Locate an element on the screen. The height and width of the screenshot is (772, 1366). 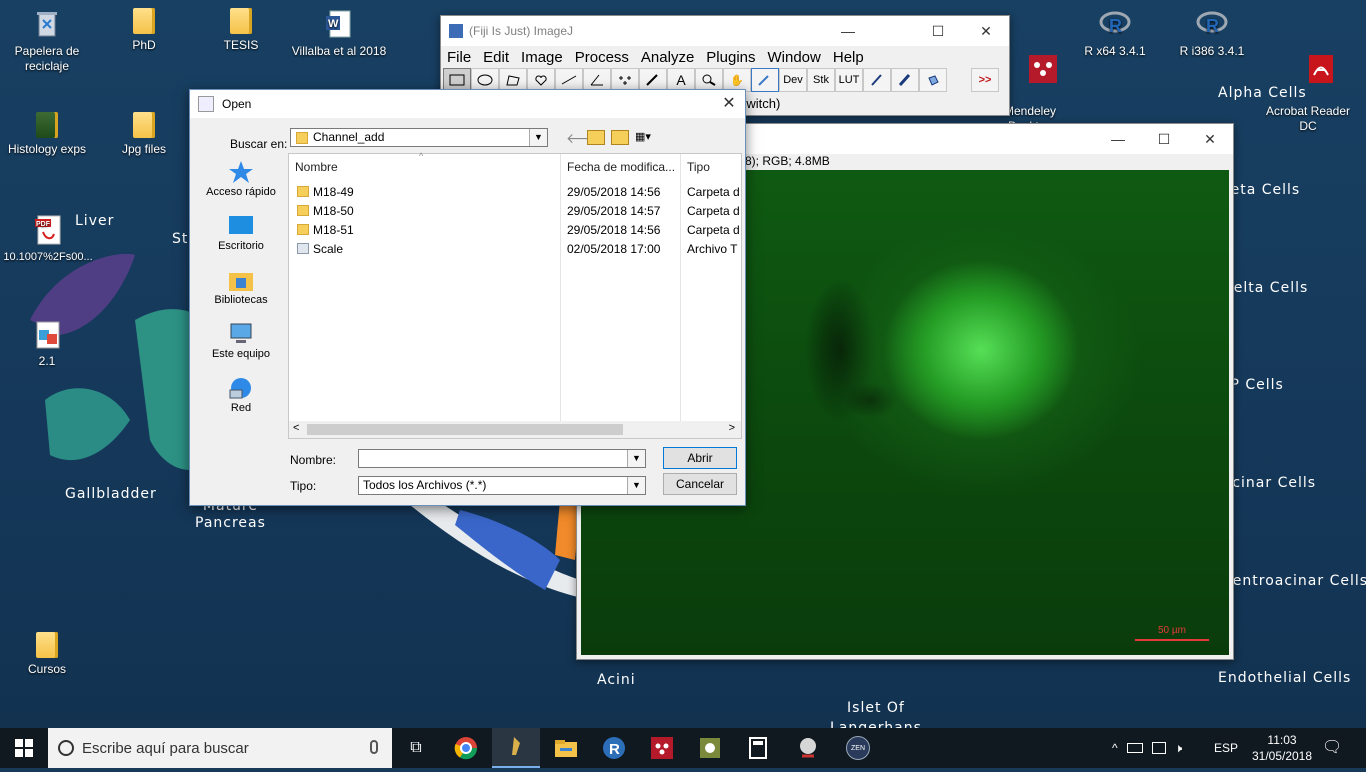
volume-muted-icon: 🕨 is located at coordinates (1179, 748).